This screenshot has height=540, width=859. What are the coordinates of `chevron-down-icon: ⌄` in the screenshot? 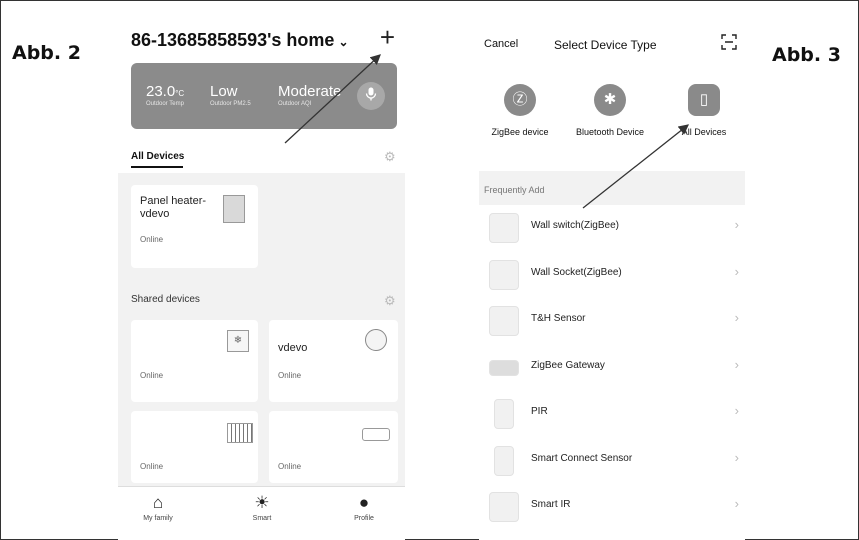 It's located at (343, 42).